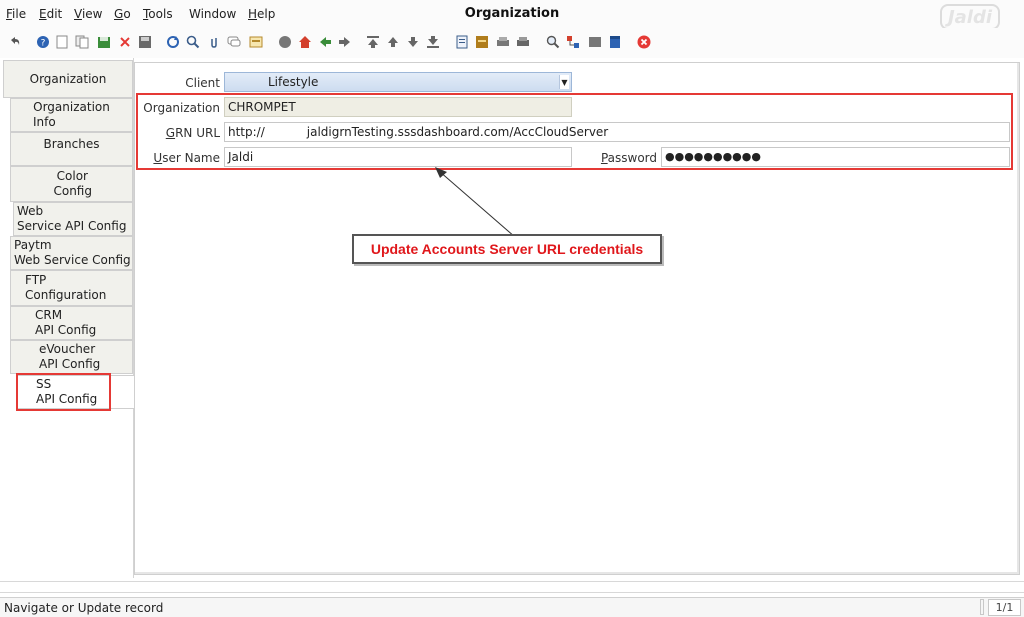 This screenshot has height=617, width=1024. What do you see at coordinates (256, 42) in the screenshot?
I see `multi-view-icon` at bounding box center [256, 42].